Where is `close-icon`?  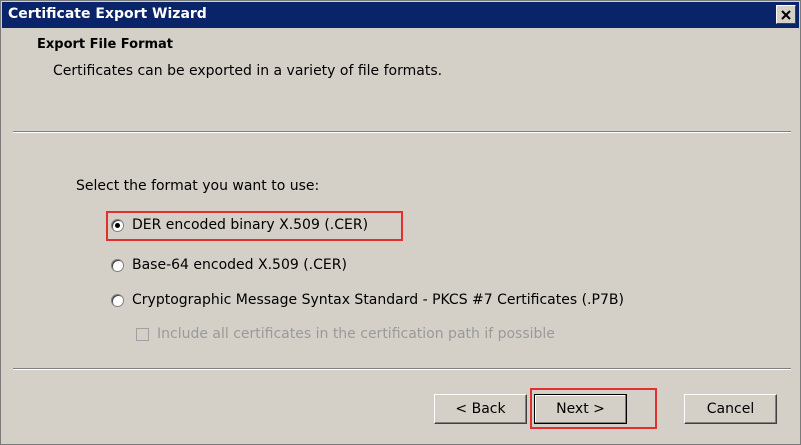
close-icon is located at coordinates (786, 14).